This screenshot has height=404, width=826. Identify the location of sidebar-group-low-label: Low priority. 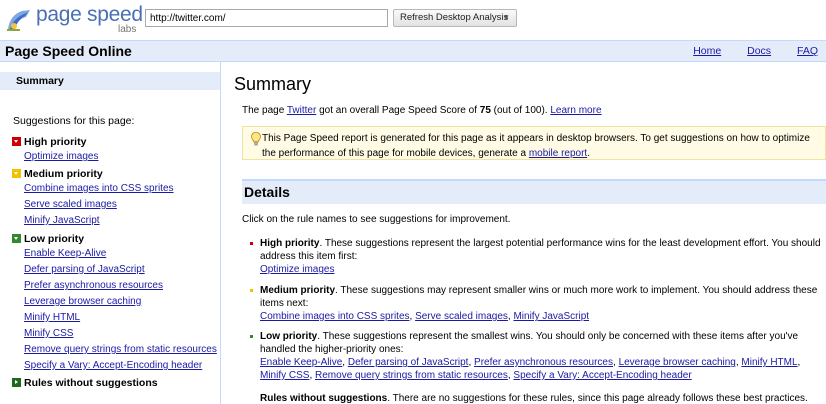
(54, 239).